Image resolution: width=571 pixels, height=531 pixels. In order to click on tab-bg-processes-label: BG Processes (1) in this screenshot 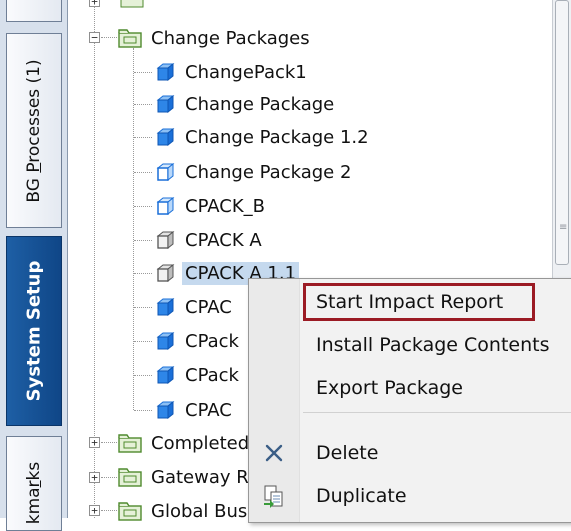, I will do `click(34, 130)`.